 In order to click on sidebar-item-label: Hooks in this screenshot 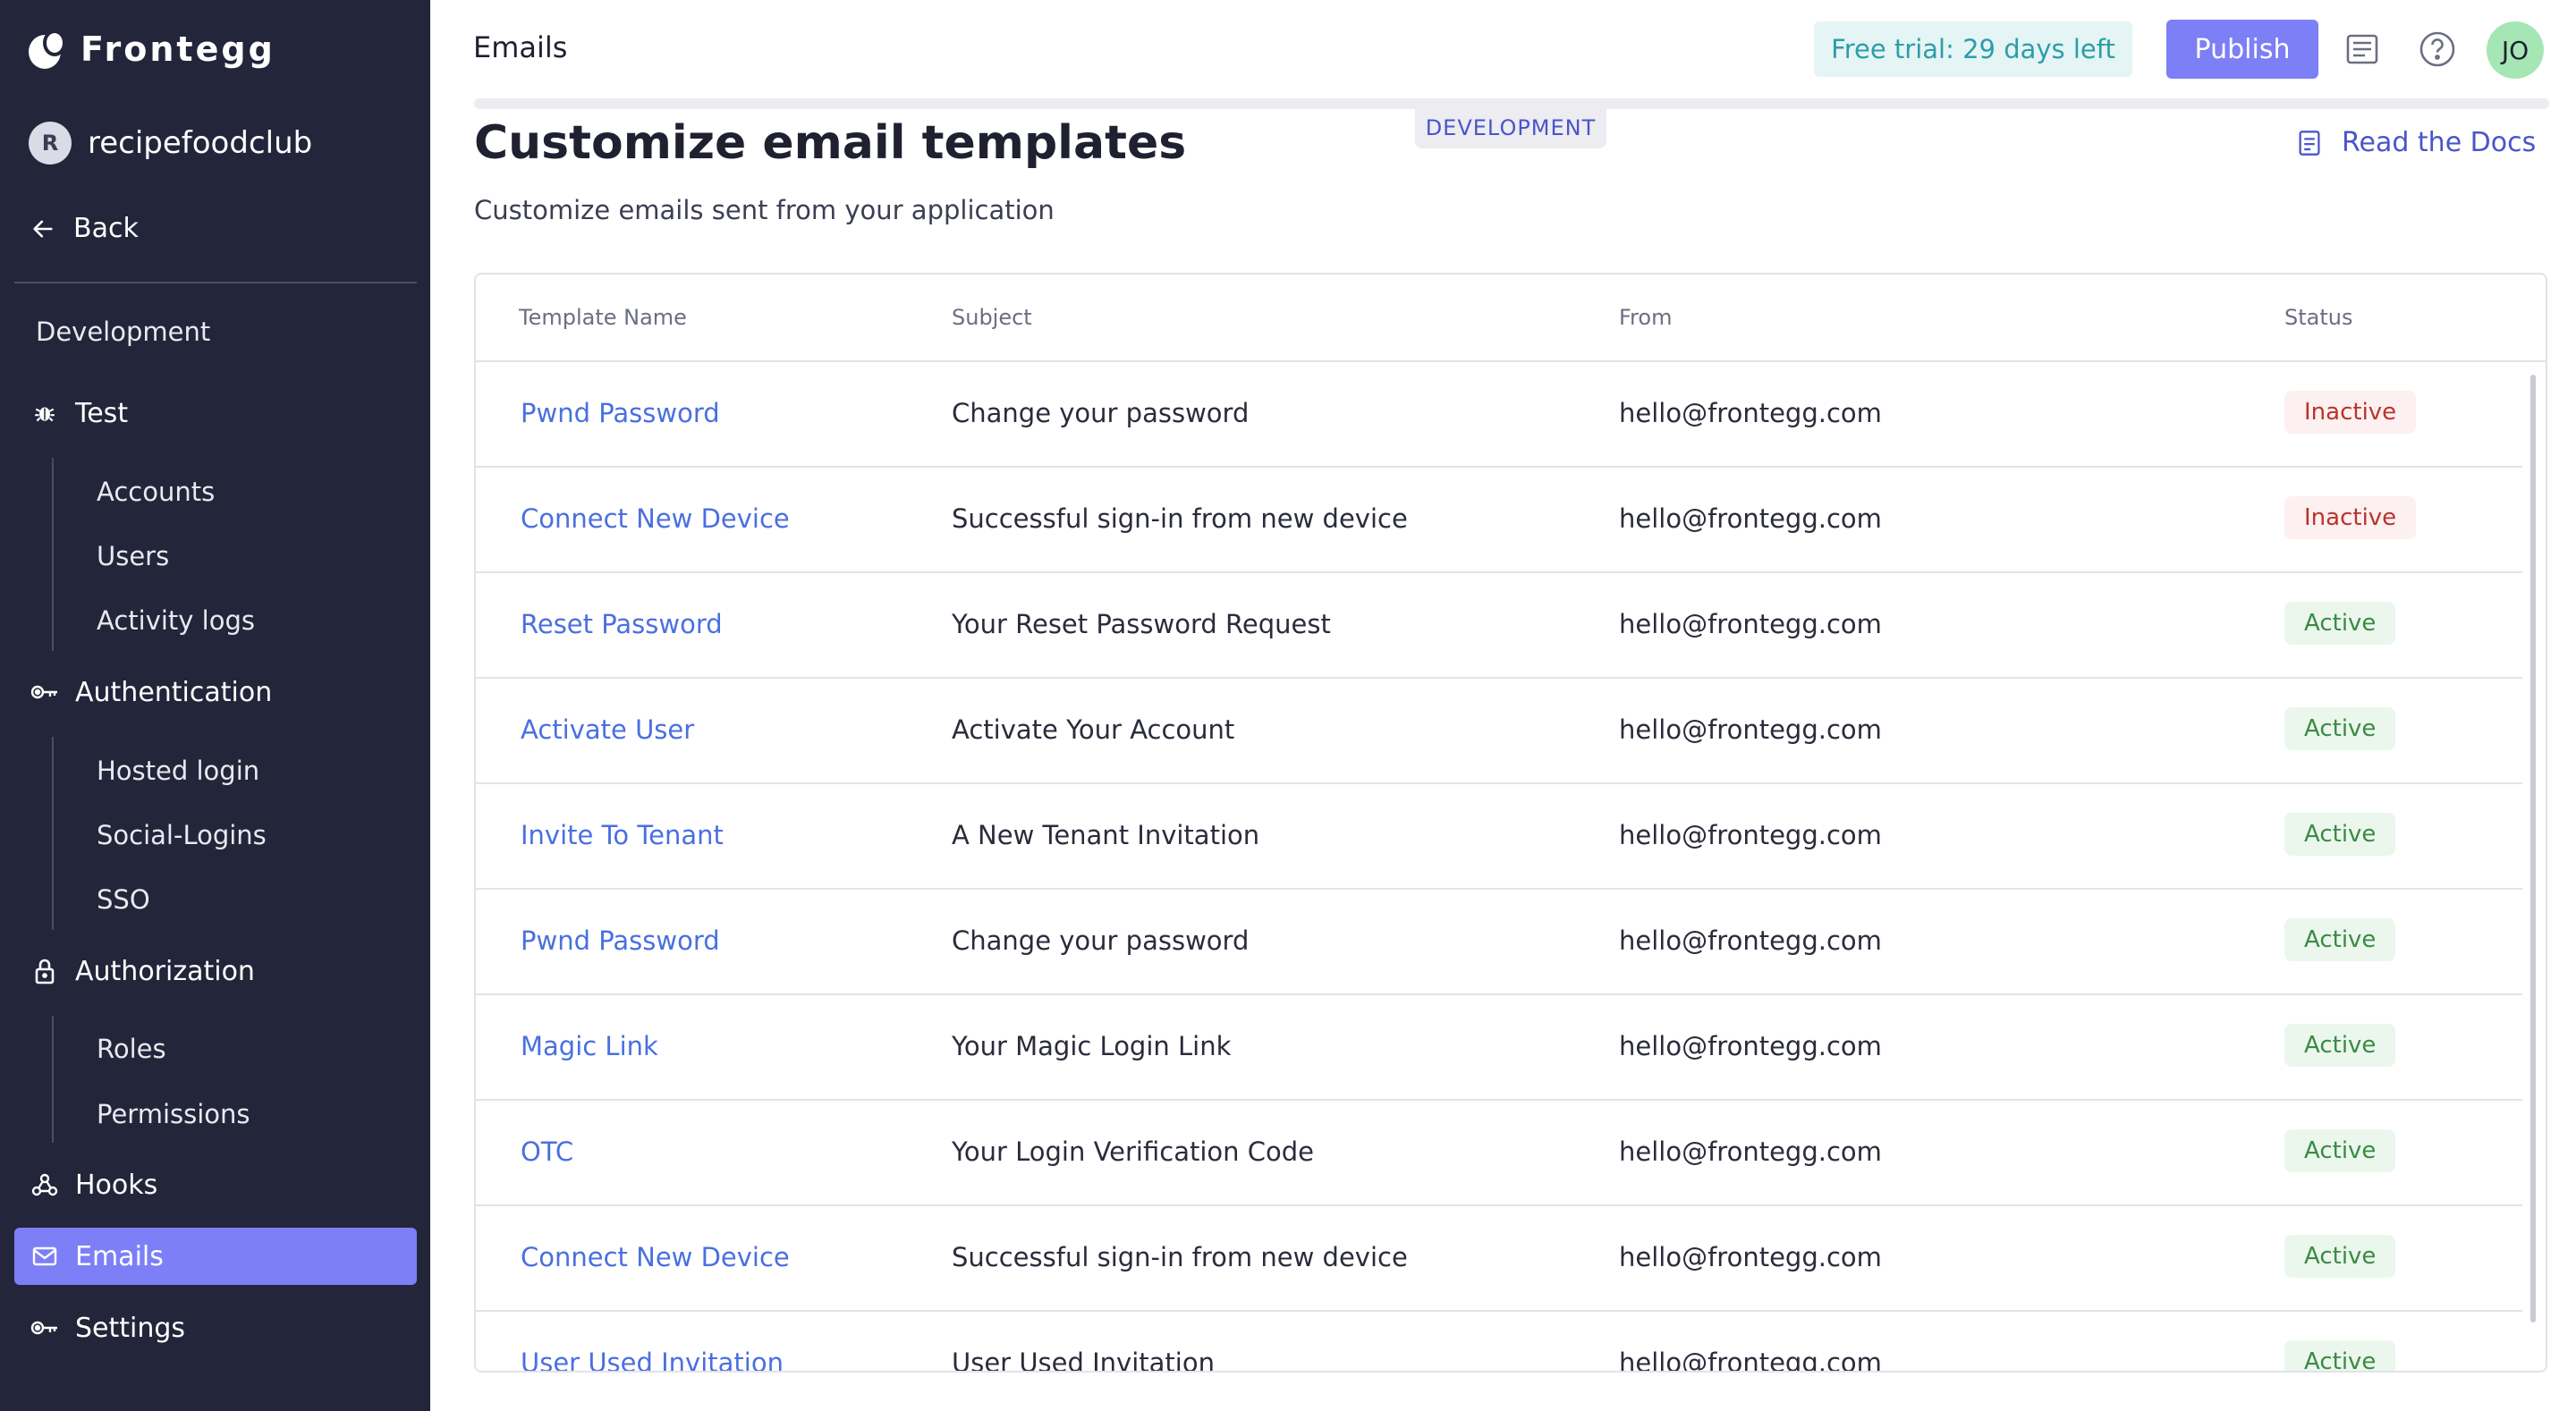, I will do `click(116, 1185)`.